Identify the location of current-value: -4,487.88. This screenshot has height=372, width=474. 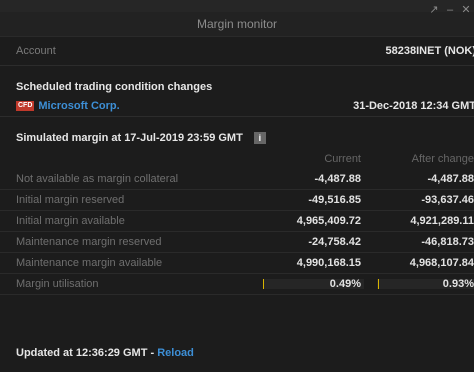
(317, 179).